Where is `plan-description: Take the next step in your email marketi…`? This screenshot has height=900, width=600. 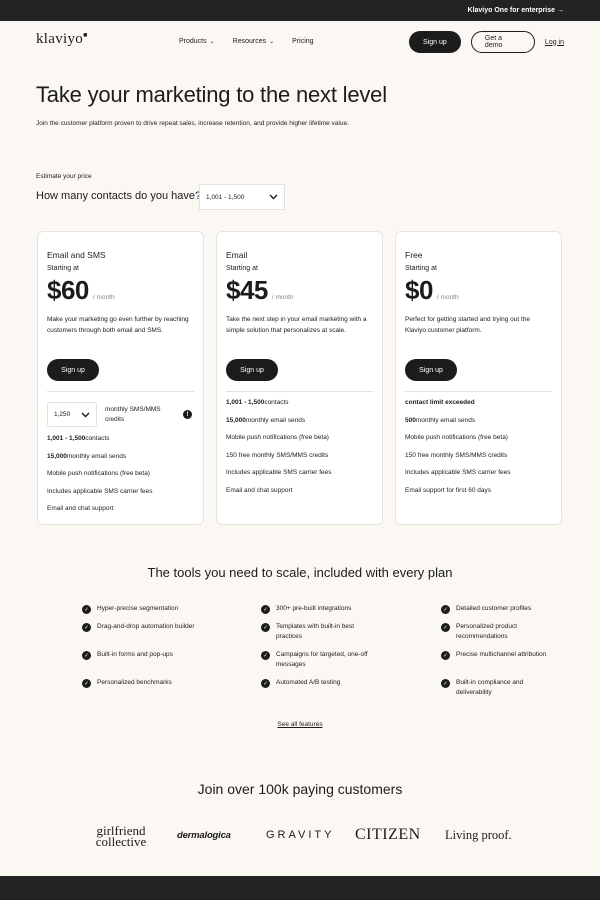 plan-description: Take the next step in your email marketi… is located at coordinates (296, 325).